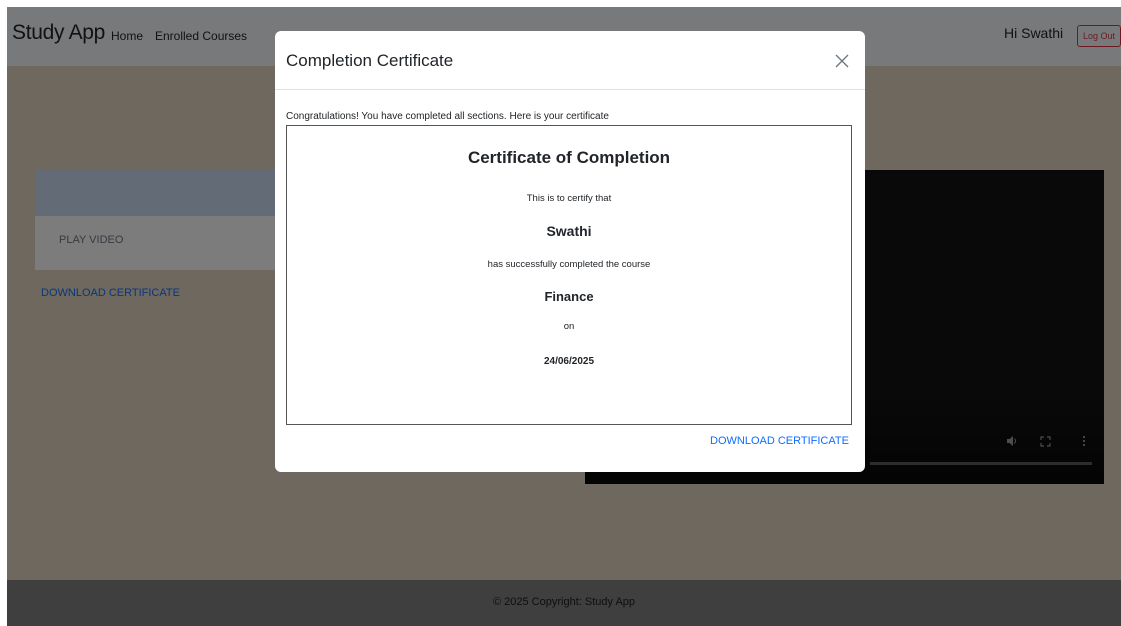 Image resolution: width=1121 pixels, height=626 pixels. Describe the element at coordinates (569, 361) in the screenshot. I see `certificate-date: 24/06/2025` at that location.